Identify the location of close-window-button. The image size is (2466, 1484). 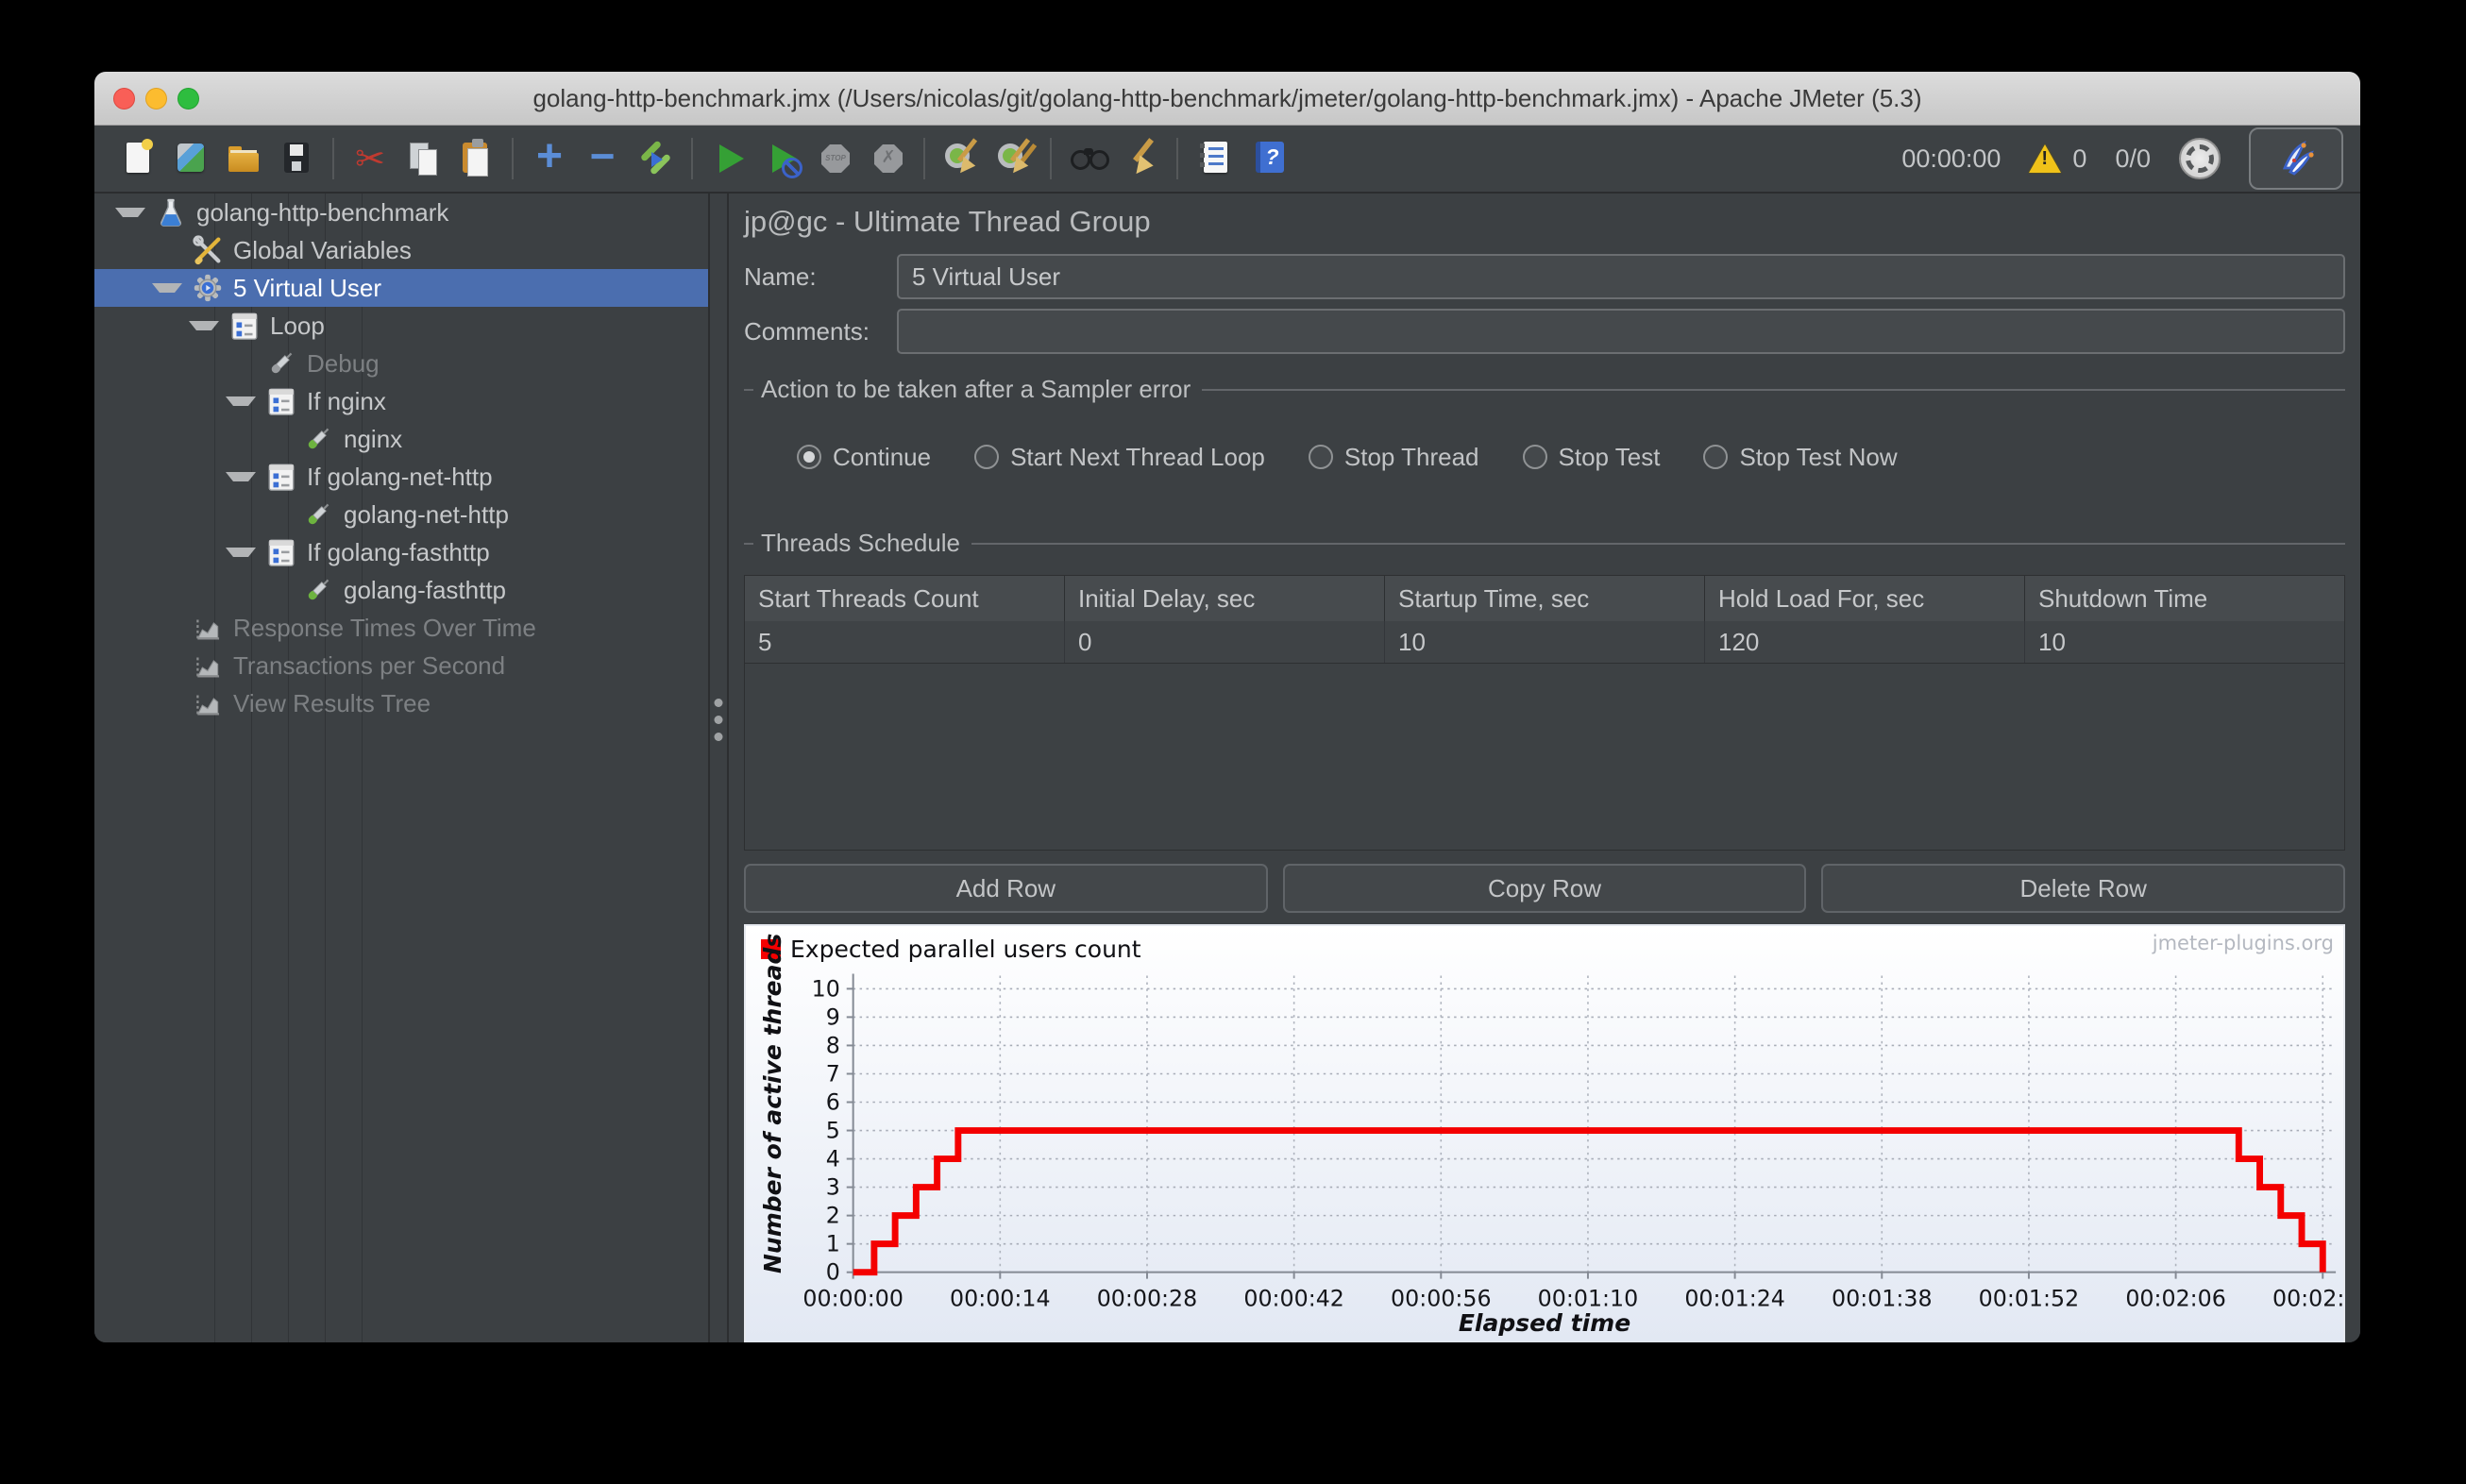
(124, 98).